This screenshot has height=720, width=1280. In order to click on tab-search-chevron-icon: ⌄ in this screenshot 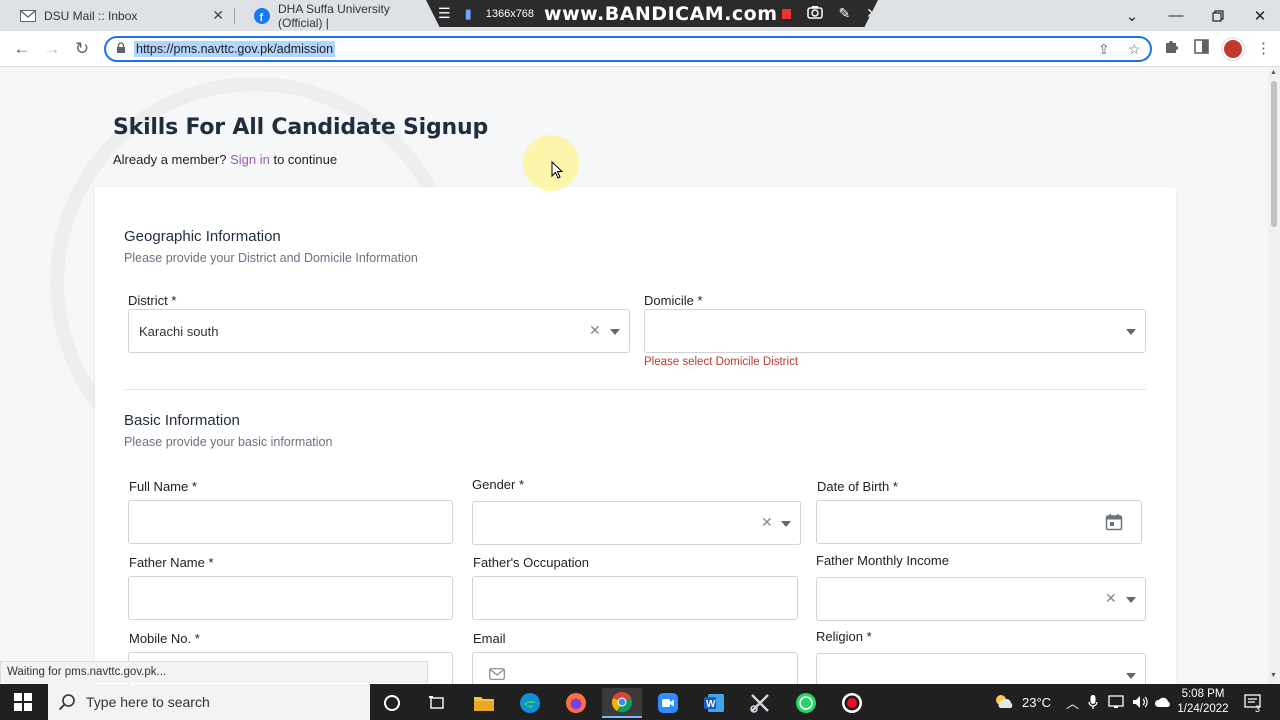, I will do `click(1132, 15)`.